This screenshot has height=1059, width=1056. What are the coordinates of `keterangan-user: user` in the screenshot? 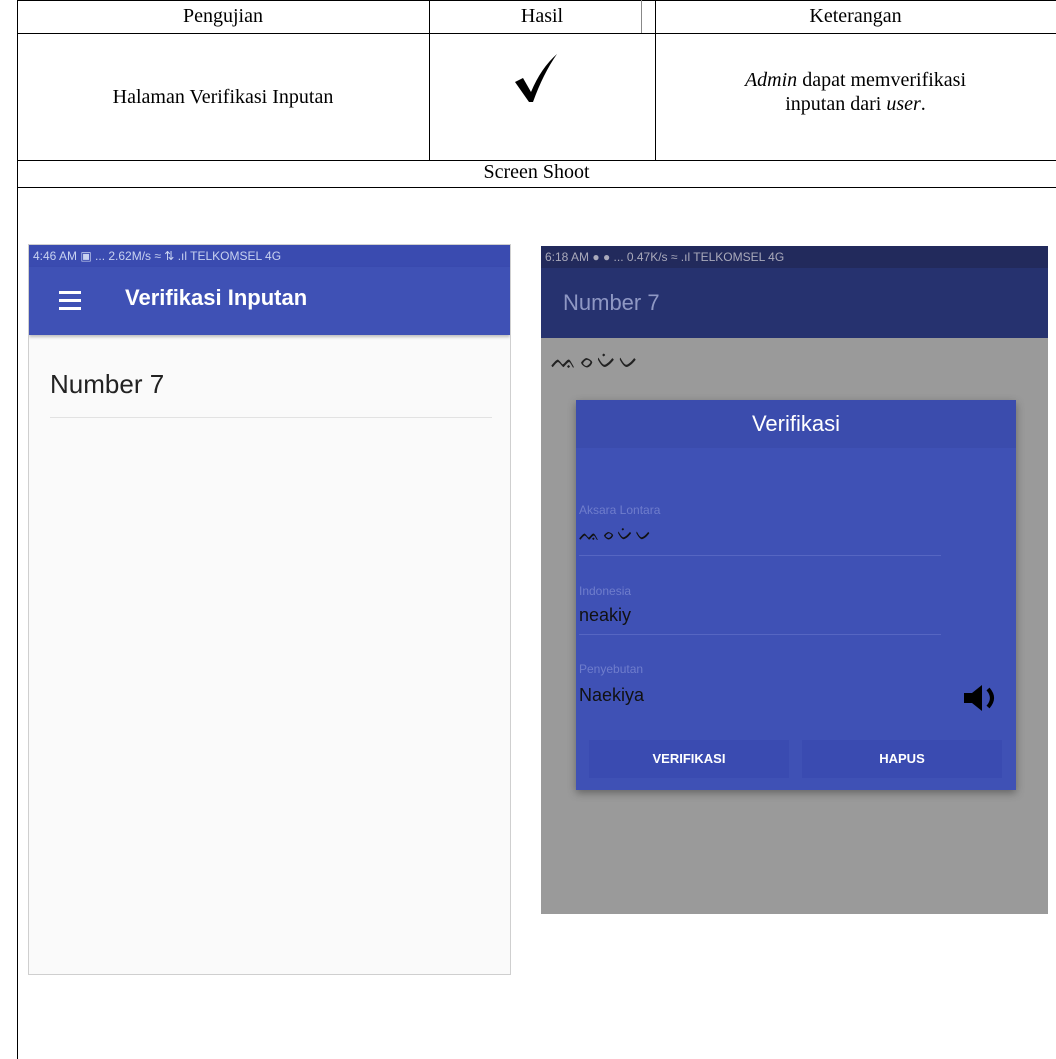 It's located at (903, 104).